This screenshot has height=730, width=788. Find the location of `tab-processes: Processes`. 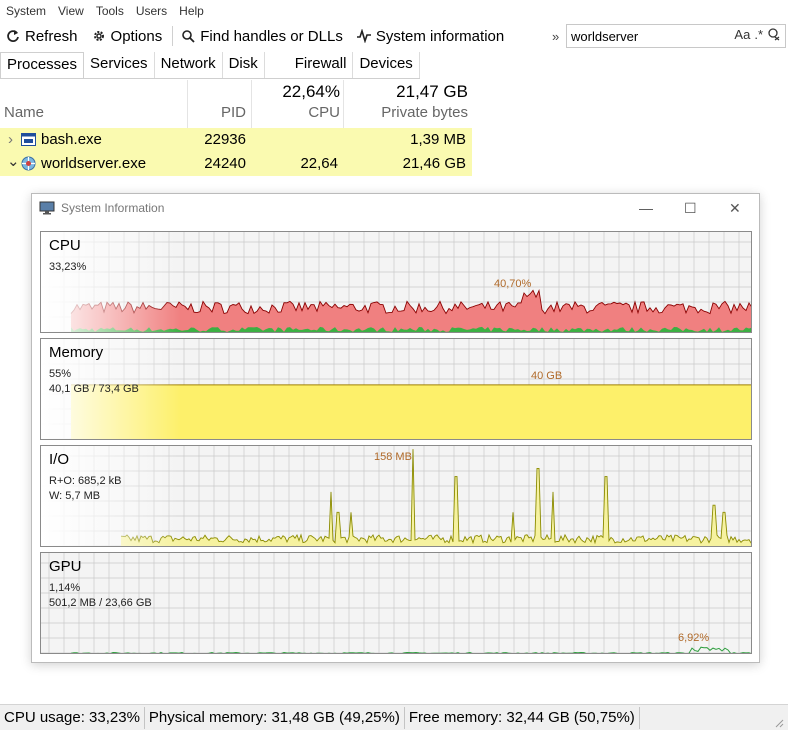

tab-processes: Processes is located at coordinates (42, 65).